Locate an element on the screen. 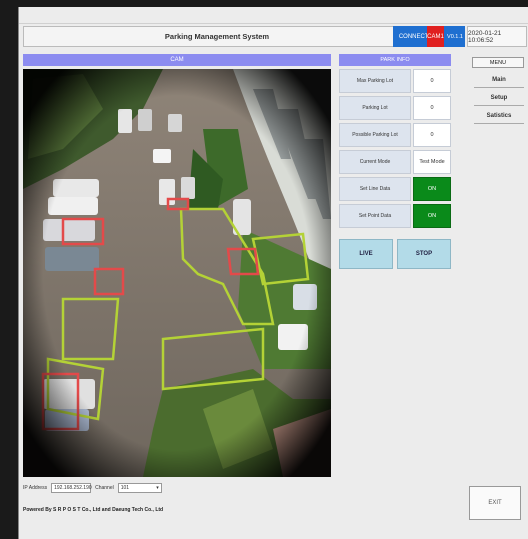 Image resolution: width=528 pixels, height=539 pixels. info-row-parking-lot: Parking Lot 0 is located at coordinates (395, 108).